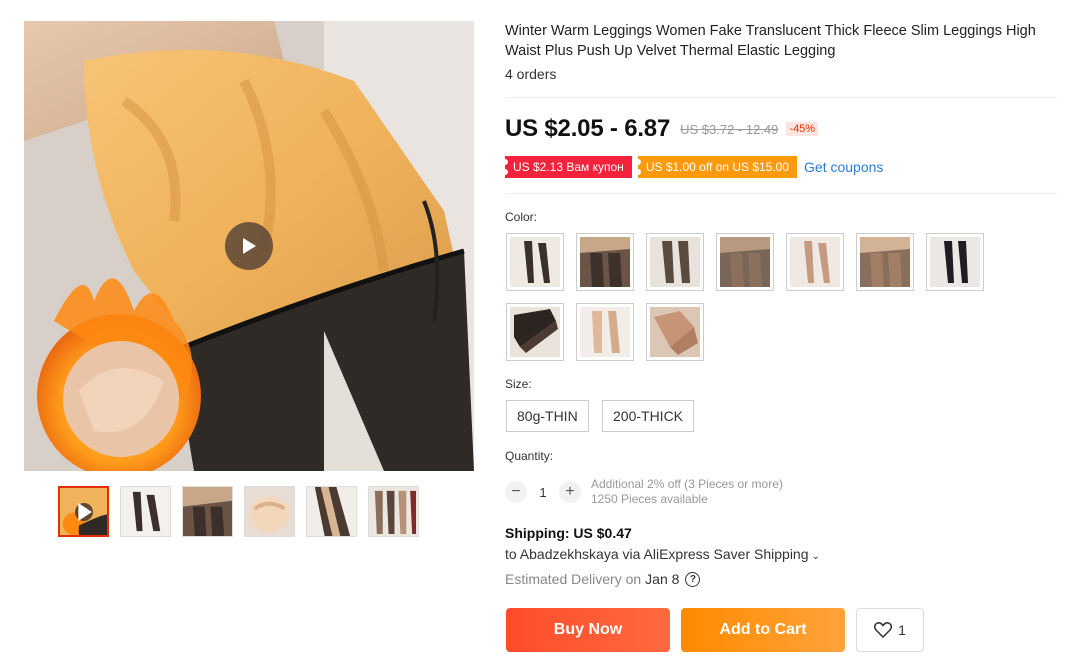 Image resolution: width=1074 pixels, height=662 pixels. Describe the element at coordinates (902, 630) in the screenshot. I see `wishlist-count: 1` at that location.